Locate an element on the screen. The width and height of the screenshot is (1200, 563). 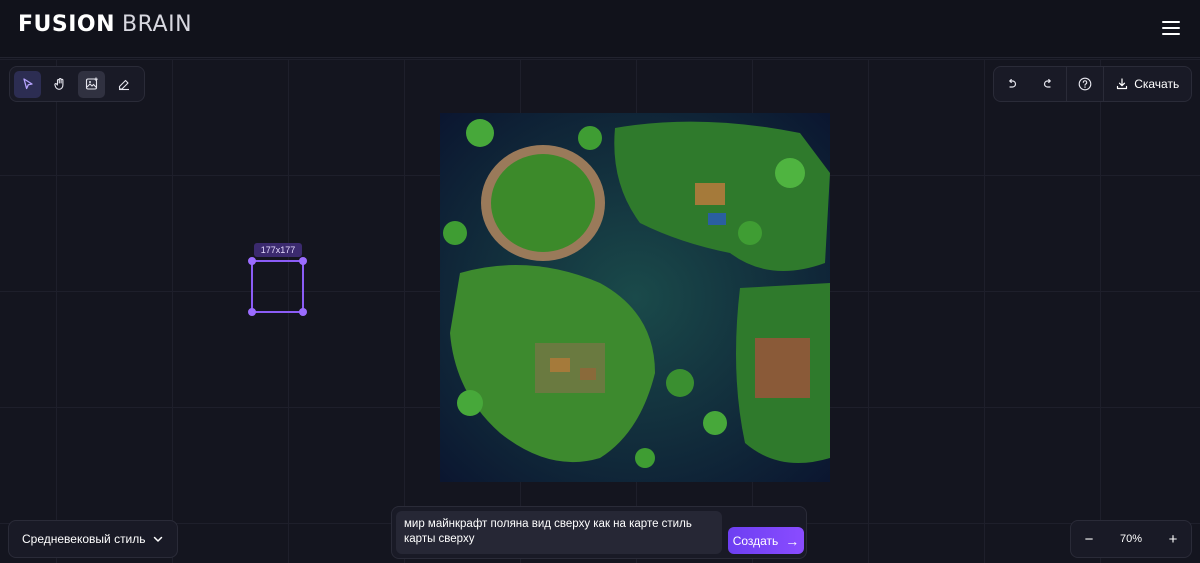
pointer-icon is located at coordinates (27, 84).